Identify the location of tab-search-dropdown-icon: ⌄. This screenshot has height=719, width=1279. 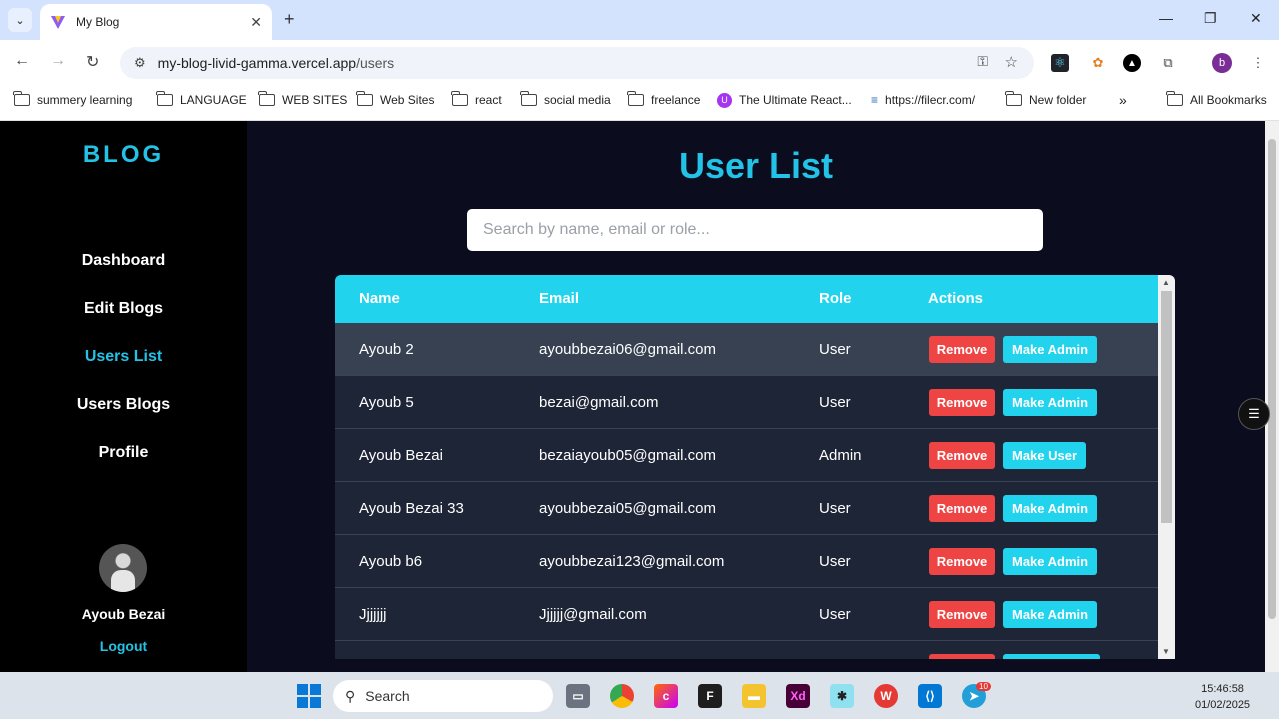
(20, 20).